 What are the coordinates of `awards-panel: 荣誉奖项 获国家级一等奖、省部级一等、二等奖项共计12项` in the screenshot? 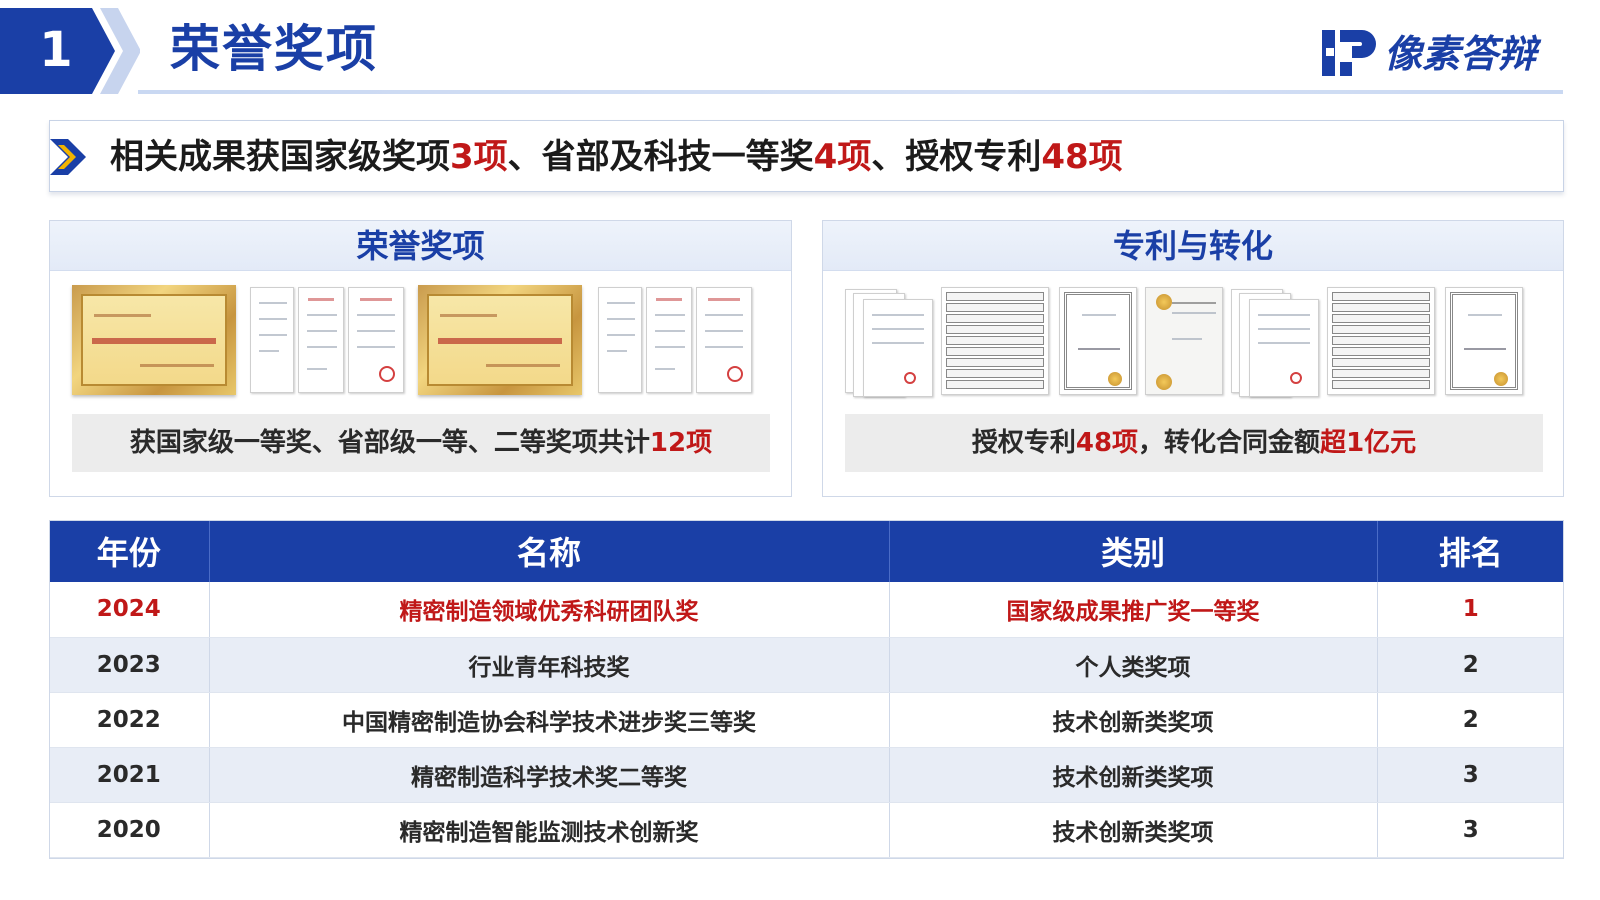 It's located at (420, 358).